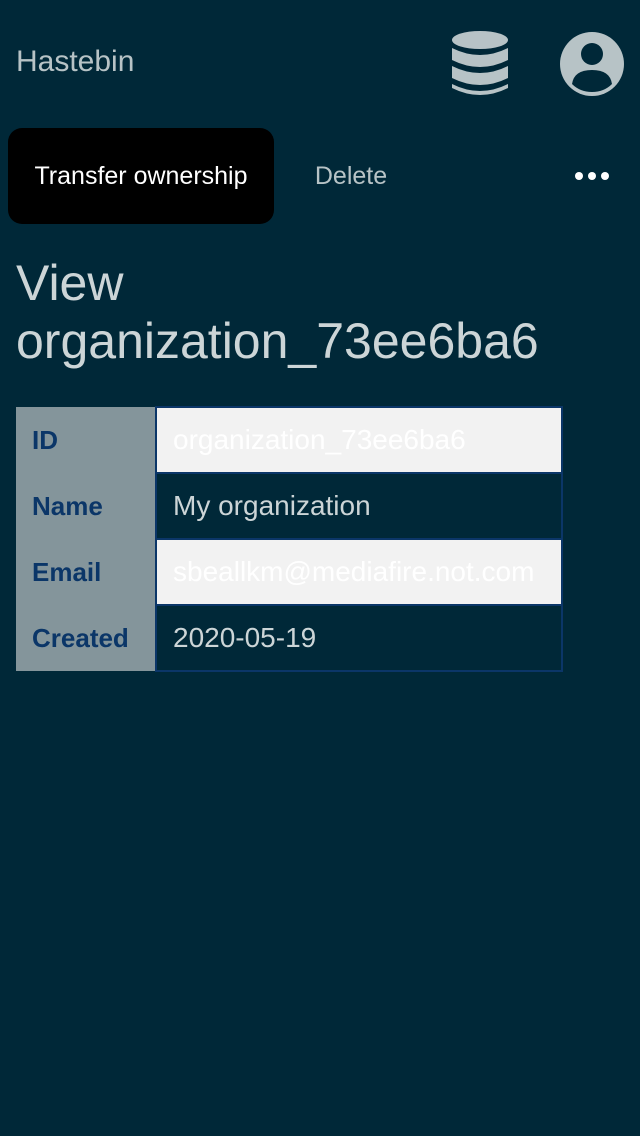 The height and width of the screenshot is (1136, 640). Describe the element at coordinates (86, 572) in the screenshot. I see `email-label: Email` at that location.